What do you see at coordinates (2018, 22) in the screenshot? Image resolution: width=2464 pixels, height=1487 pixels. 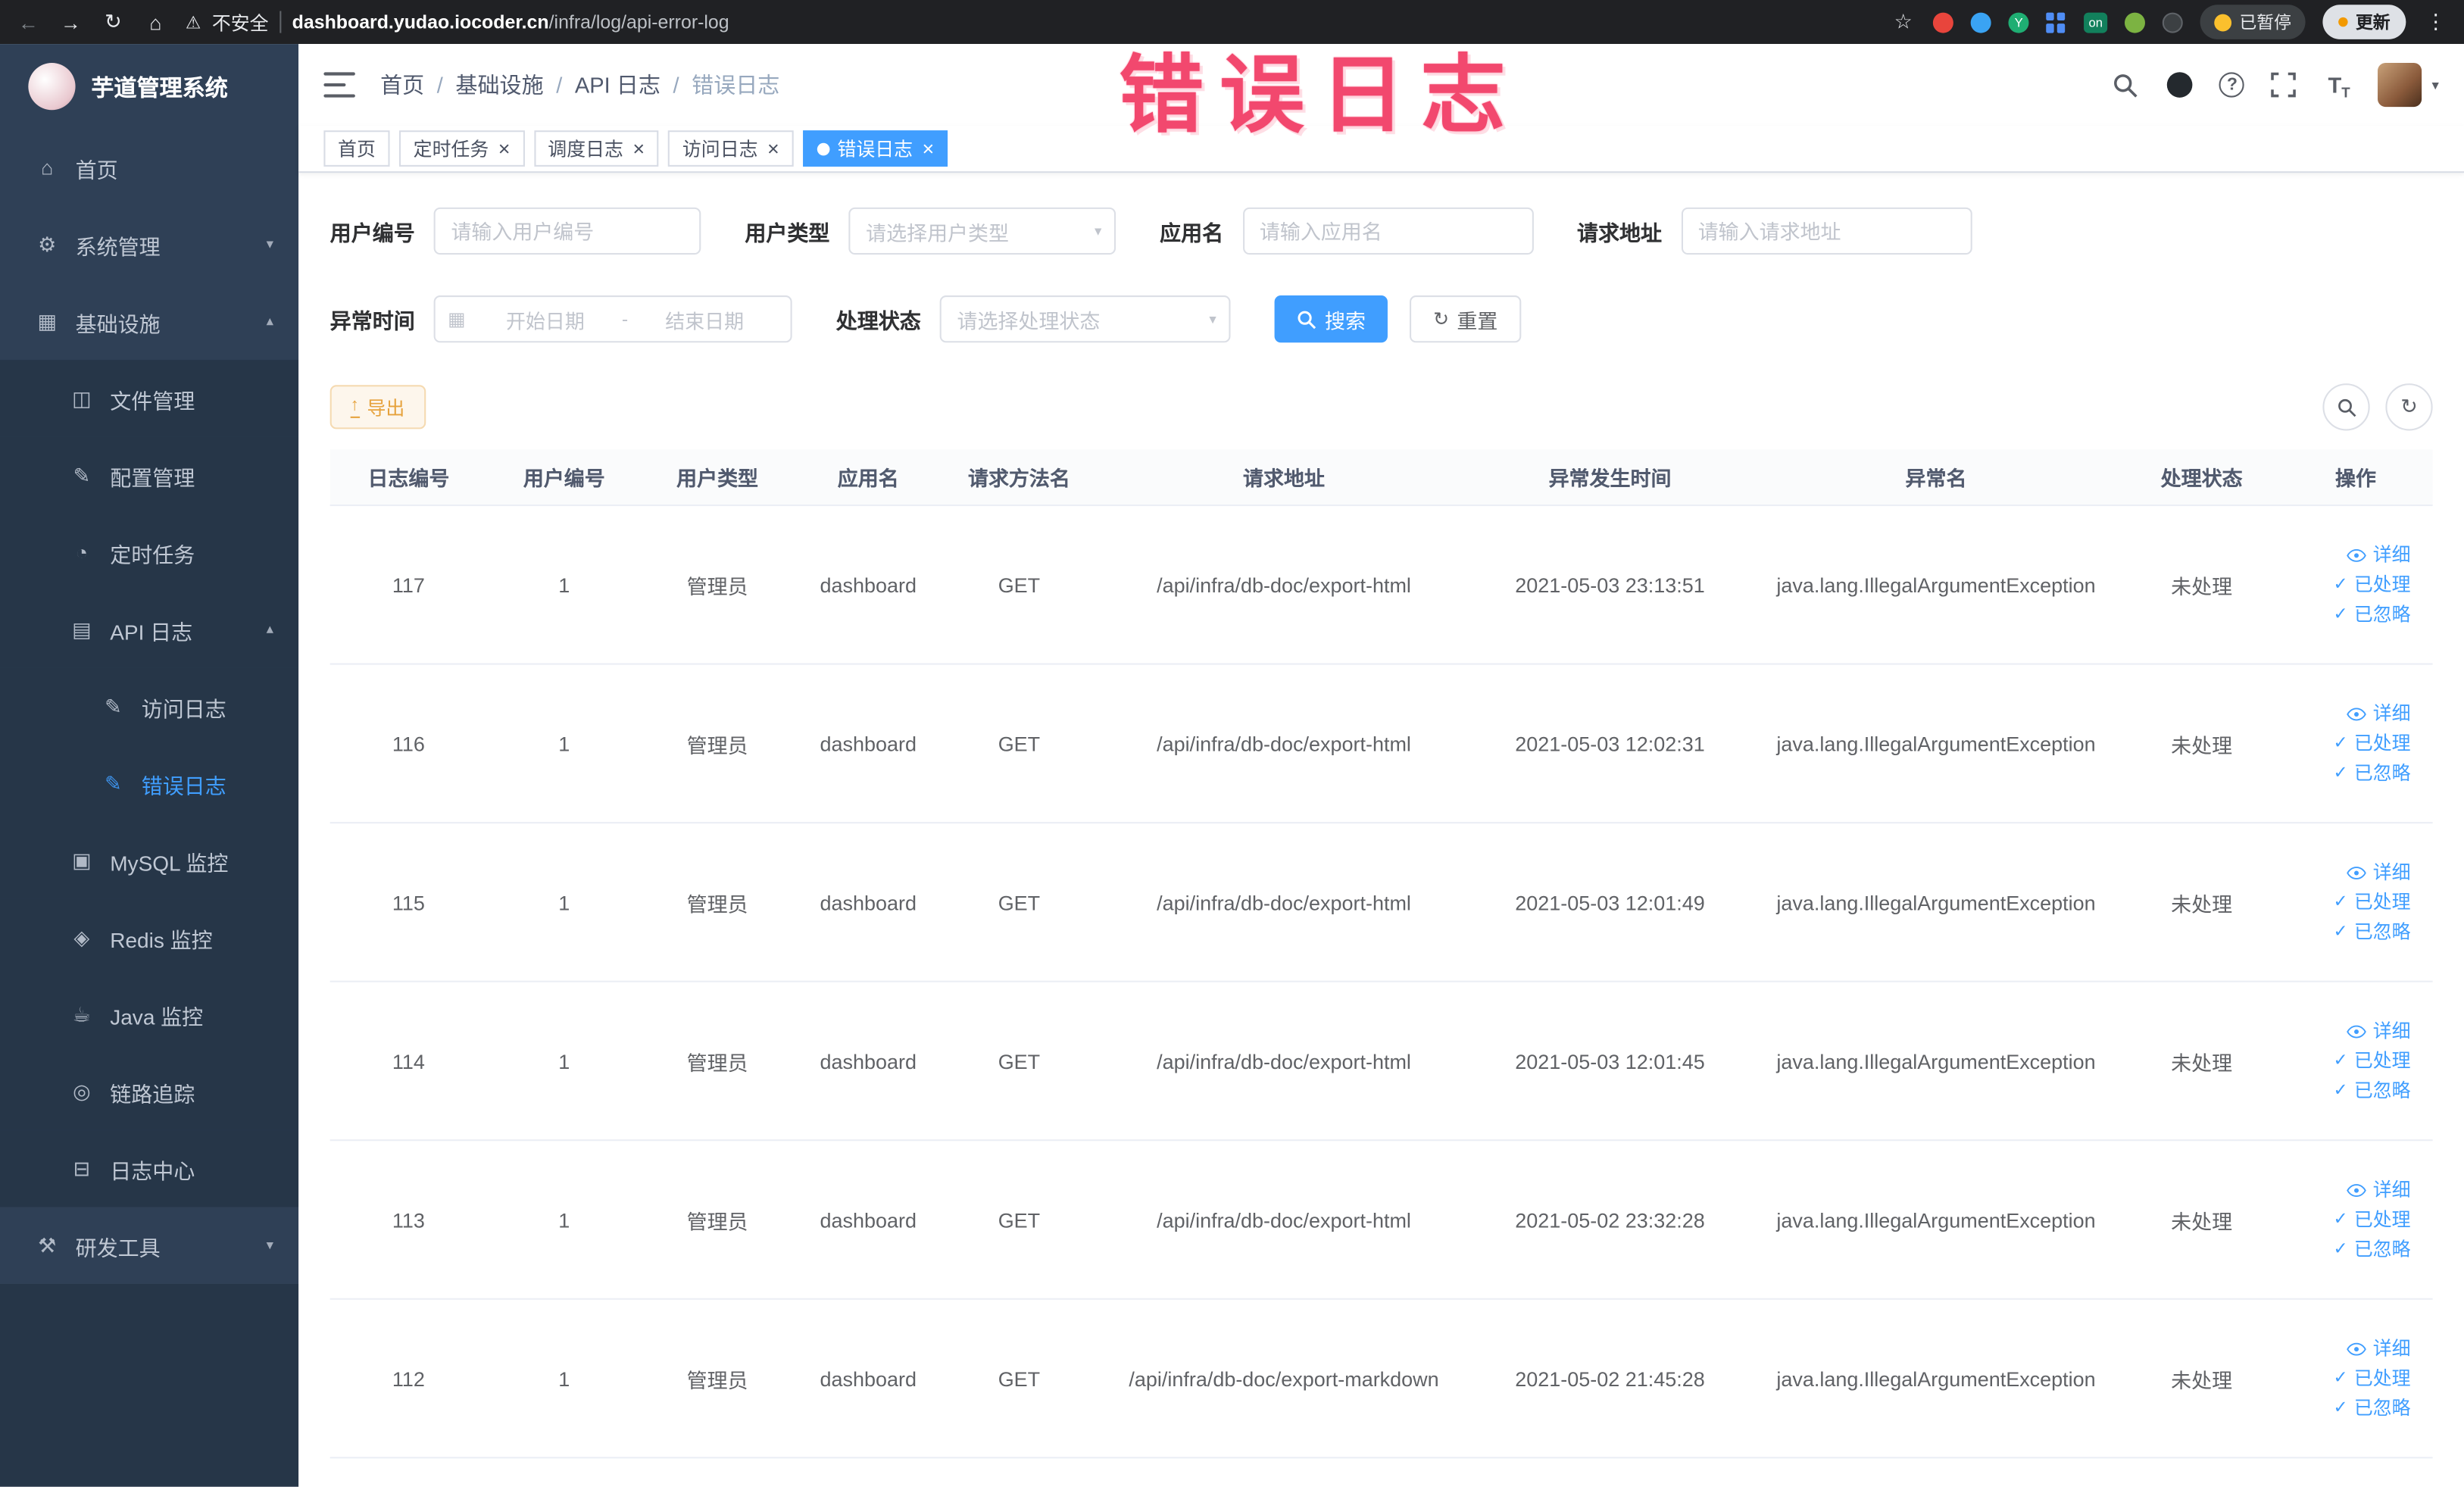 I see `extension-icon-green: Y` at bounding box center [2018, 22].